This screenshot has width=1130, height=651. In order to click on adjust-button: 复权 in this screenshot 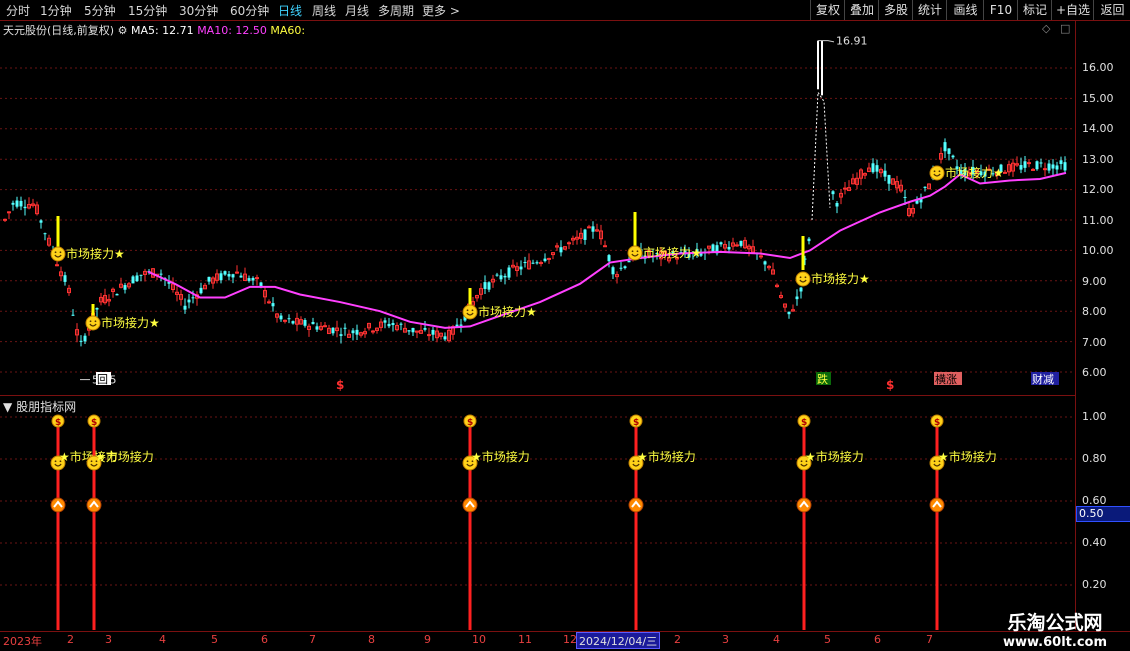, I will do `click(827, 10)`.